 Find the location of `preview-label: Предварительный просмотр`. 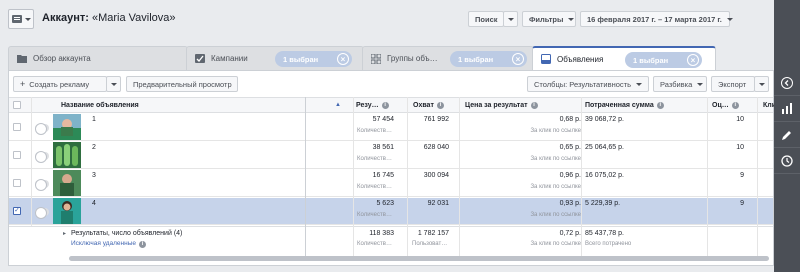

preview-label: Предварительный просмотр is located at coordinates (182, 84).